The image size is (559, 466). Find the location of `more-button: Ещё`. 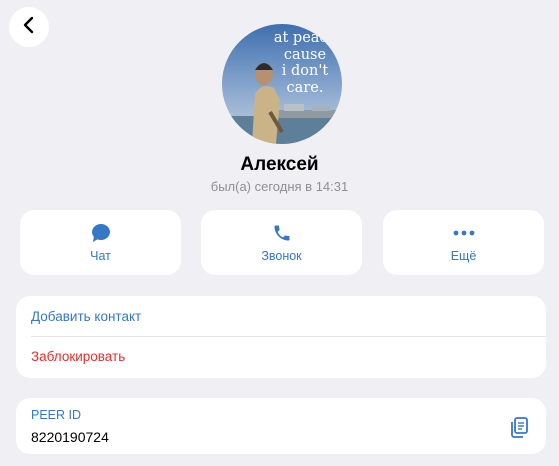

more-button: Ещё is located at coordinates (463, 242).